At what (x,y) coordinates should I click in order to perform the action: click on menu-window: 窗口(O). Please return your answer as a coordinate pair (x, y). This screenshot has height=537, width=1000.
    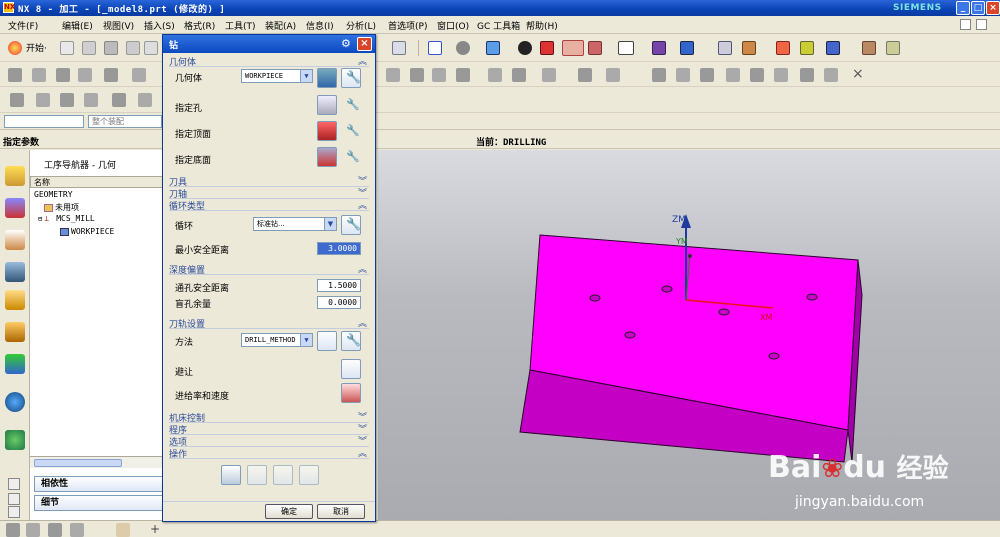
    Looking at the image, I should click on (453, 25).